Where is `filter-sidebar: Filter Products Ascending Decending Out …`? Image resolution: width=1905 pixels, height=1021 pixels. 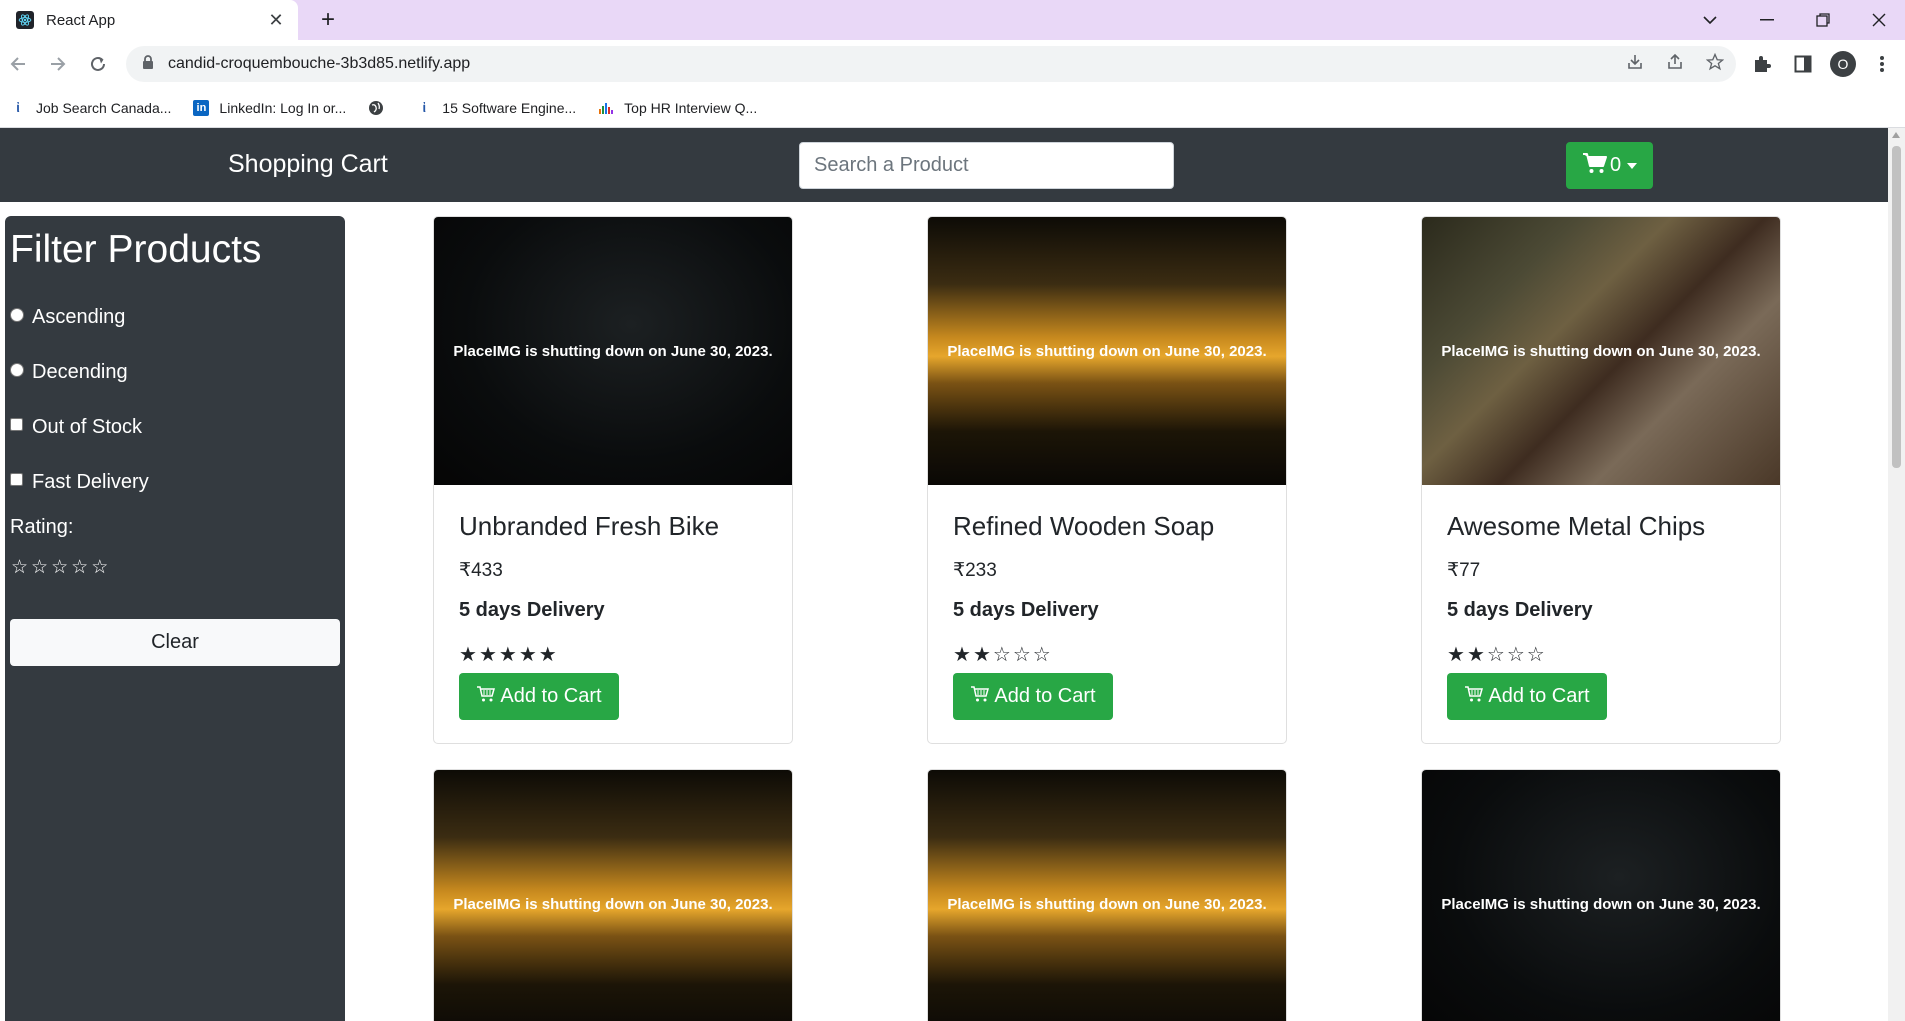
filter-sidebar: Filter Products Ascending Decending Out … is located at coordinates (175, 618).